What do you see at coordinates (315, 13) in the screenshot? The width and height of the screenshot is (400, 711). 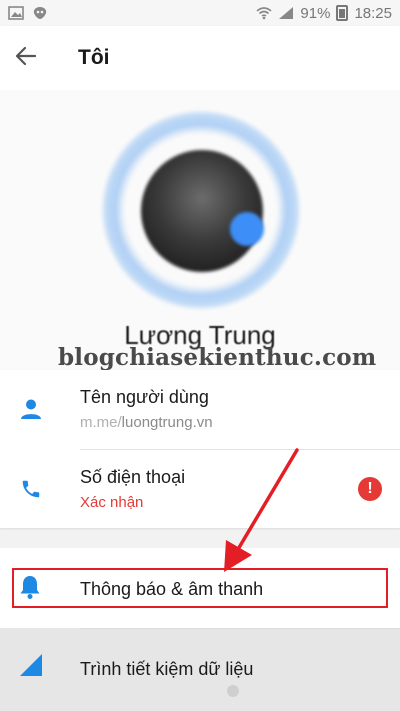 I see `battery-percent: 91%` at bounding box center [315, 13].